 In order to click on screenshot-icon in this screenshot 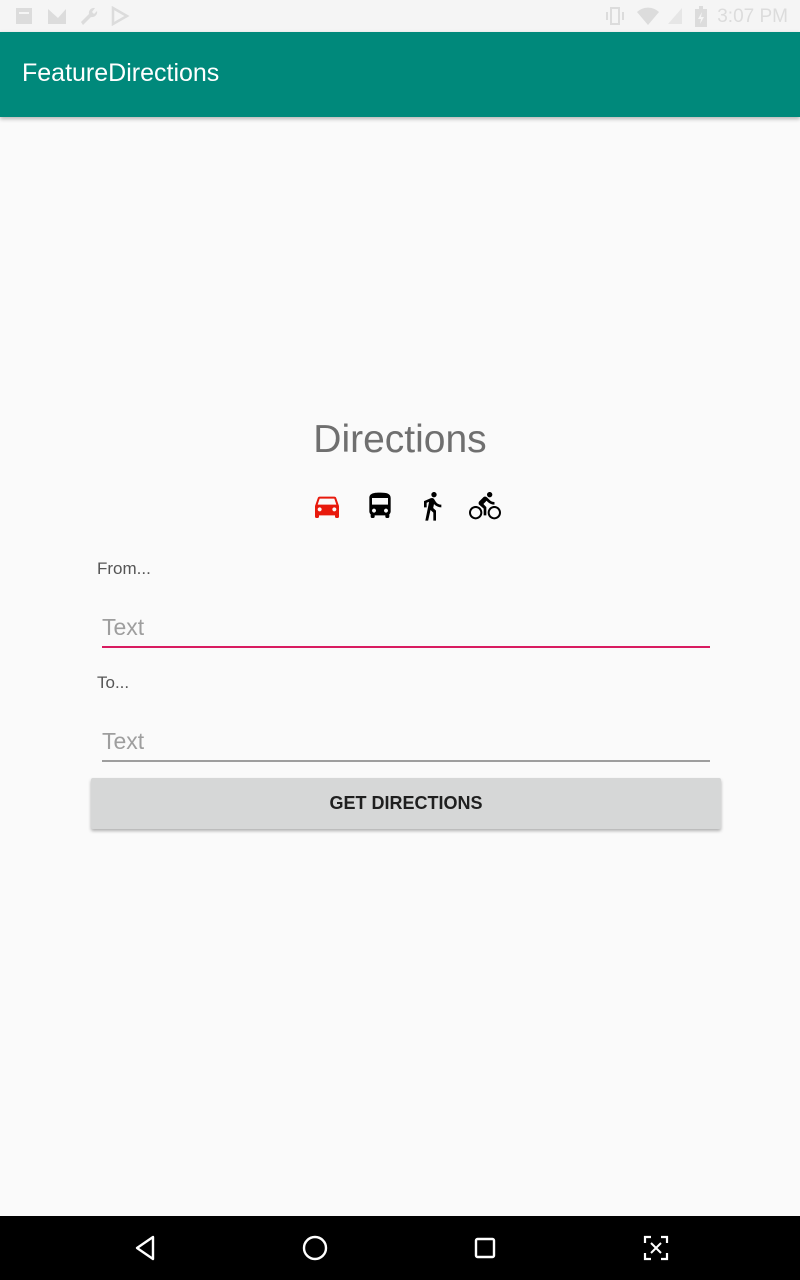, I will do `click(656, 1248)`.